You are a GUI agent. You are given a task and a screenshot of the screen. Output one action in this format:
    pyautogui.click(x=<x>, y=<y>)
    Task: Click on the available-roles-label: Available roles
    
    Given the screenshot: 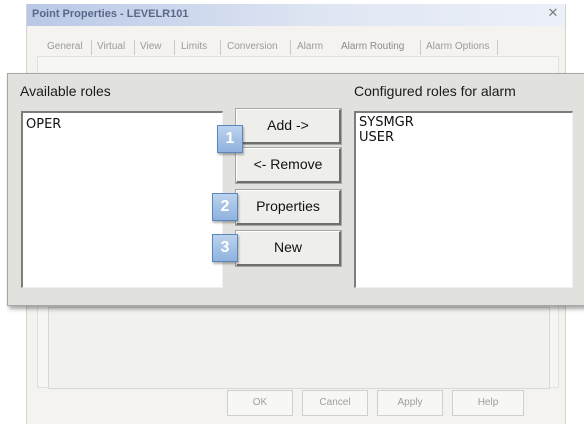 What is the action you would take?
    pyautogui.click(x=65, y=91)
    